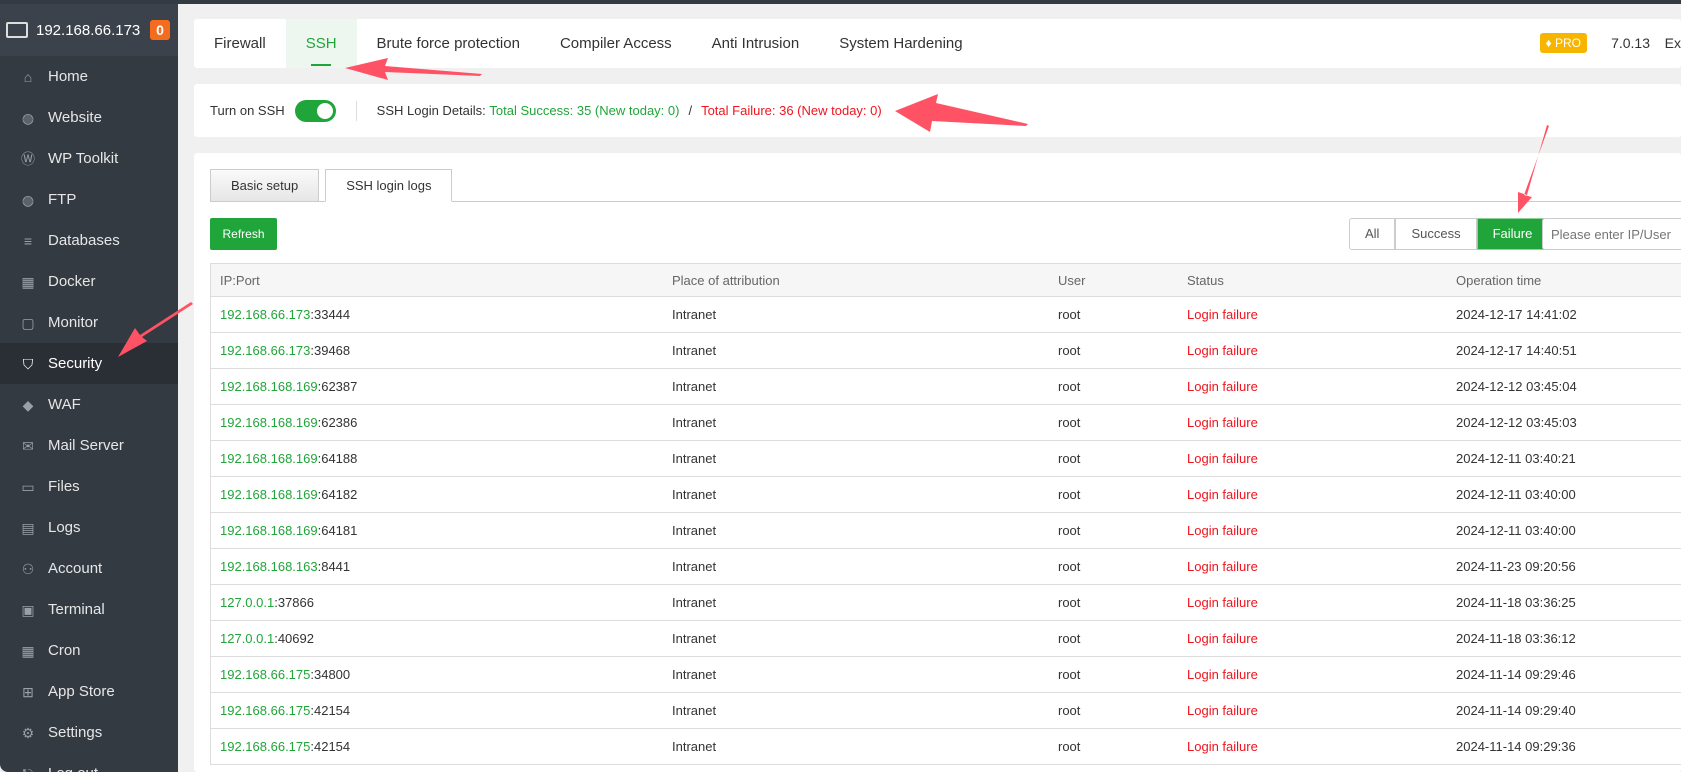 The width and height of the screenshot is (1681, 772). Describe the element at coordinates (1516, 422) in the screenshot. I see `operation-time: 2024-12-12 03:45:03` at that location.